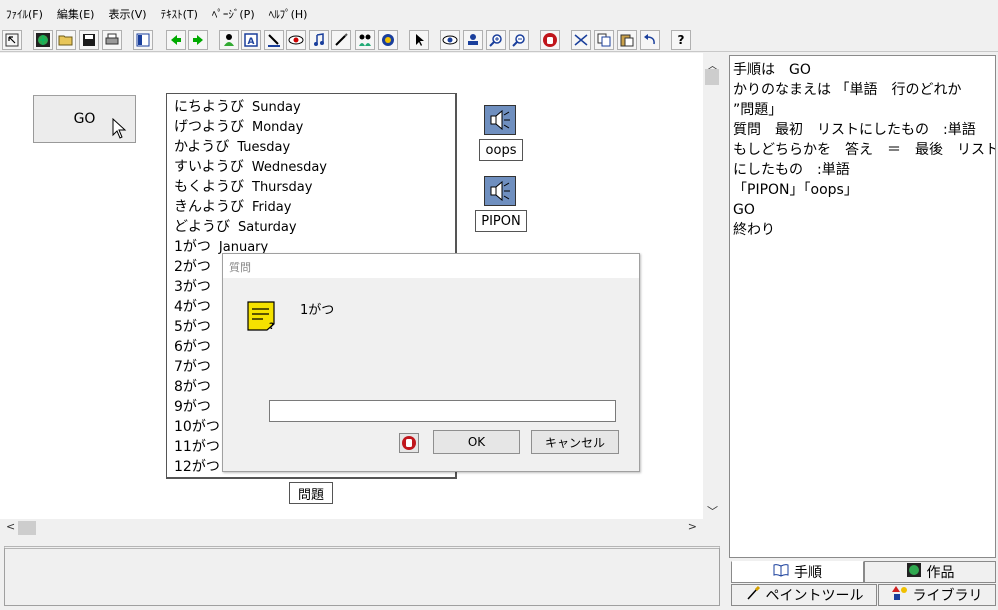 This screenshot has width=998, height=610. Describe the element at coordinates (419, 40) in the screenshot. I see `select-arrow-icon` at that location.